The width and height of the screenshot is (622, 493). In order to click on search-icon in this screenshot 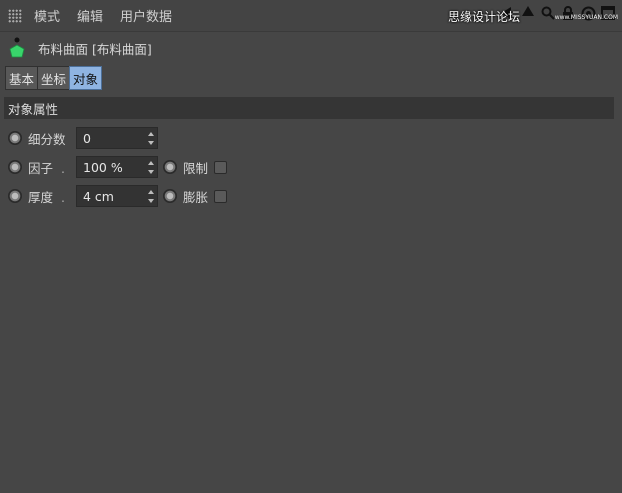, I will do `click(548, 13)`.